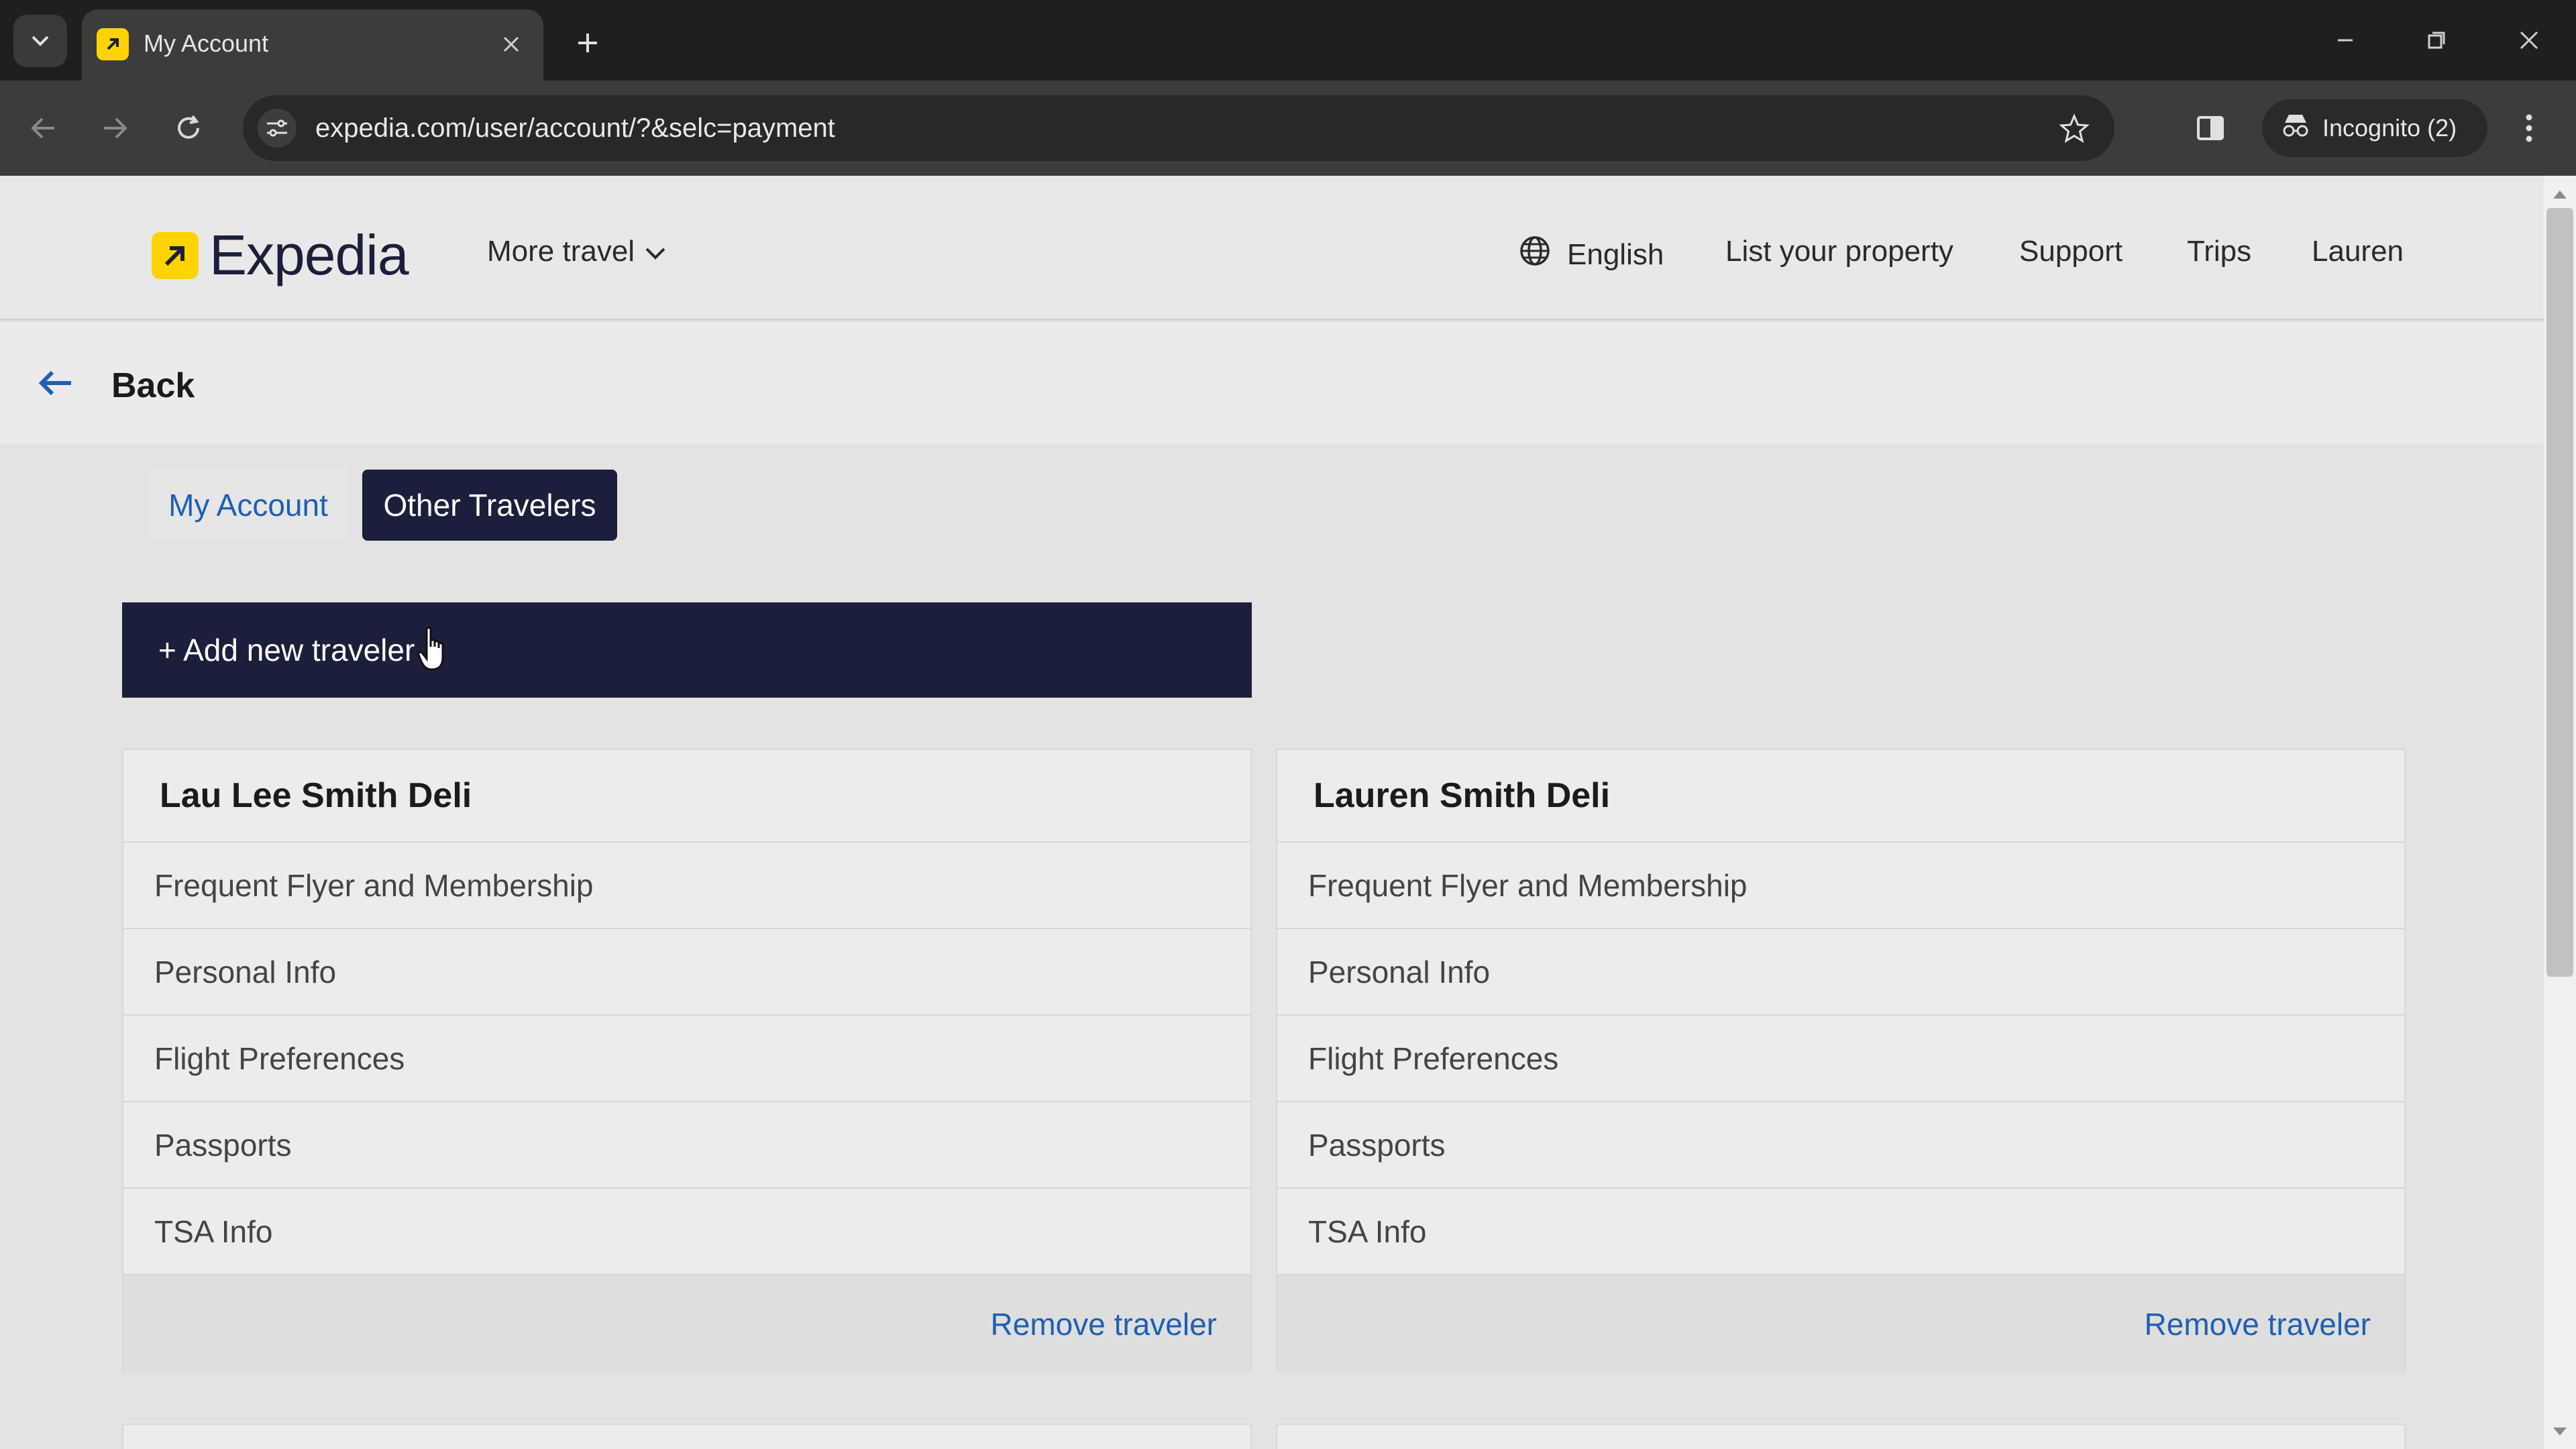 The height and width of the screenshot is (1449, 2576). I want to click on incognito-label: Incognito (2), so click(2389, 128).